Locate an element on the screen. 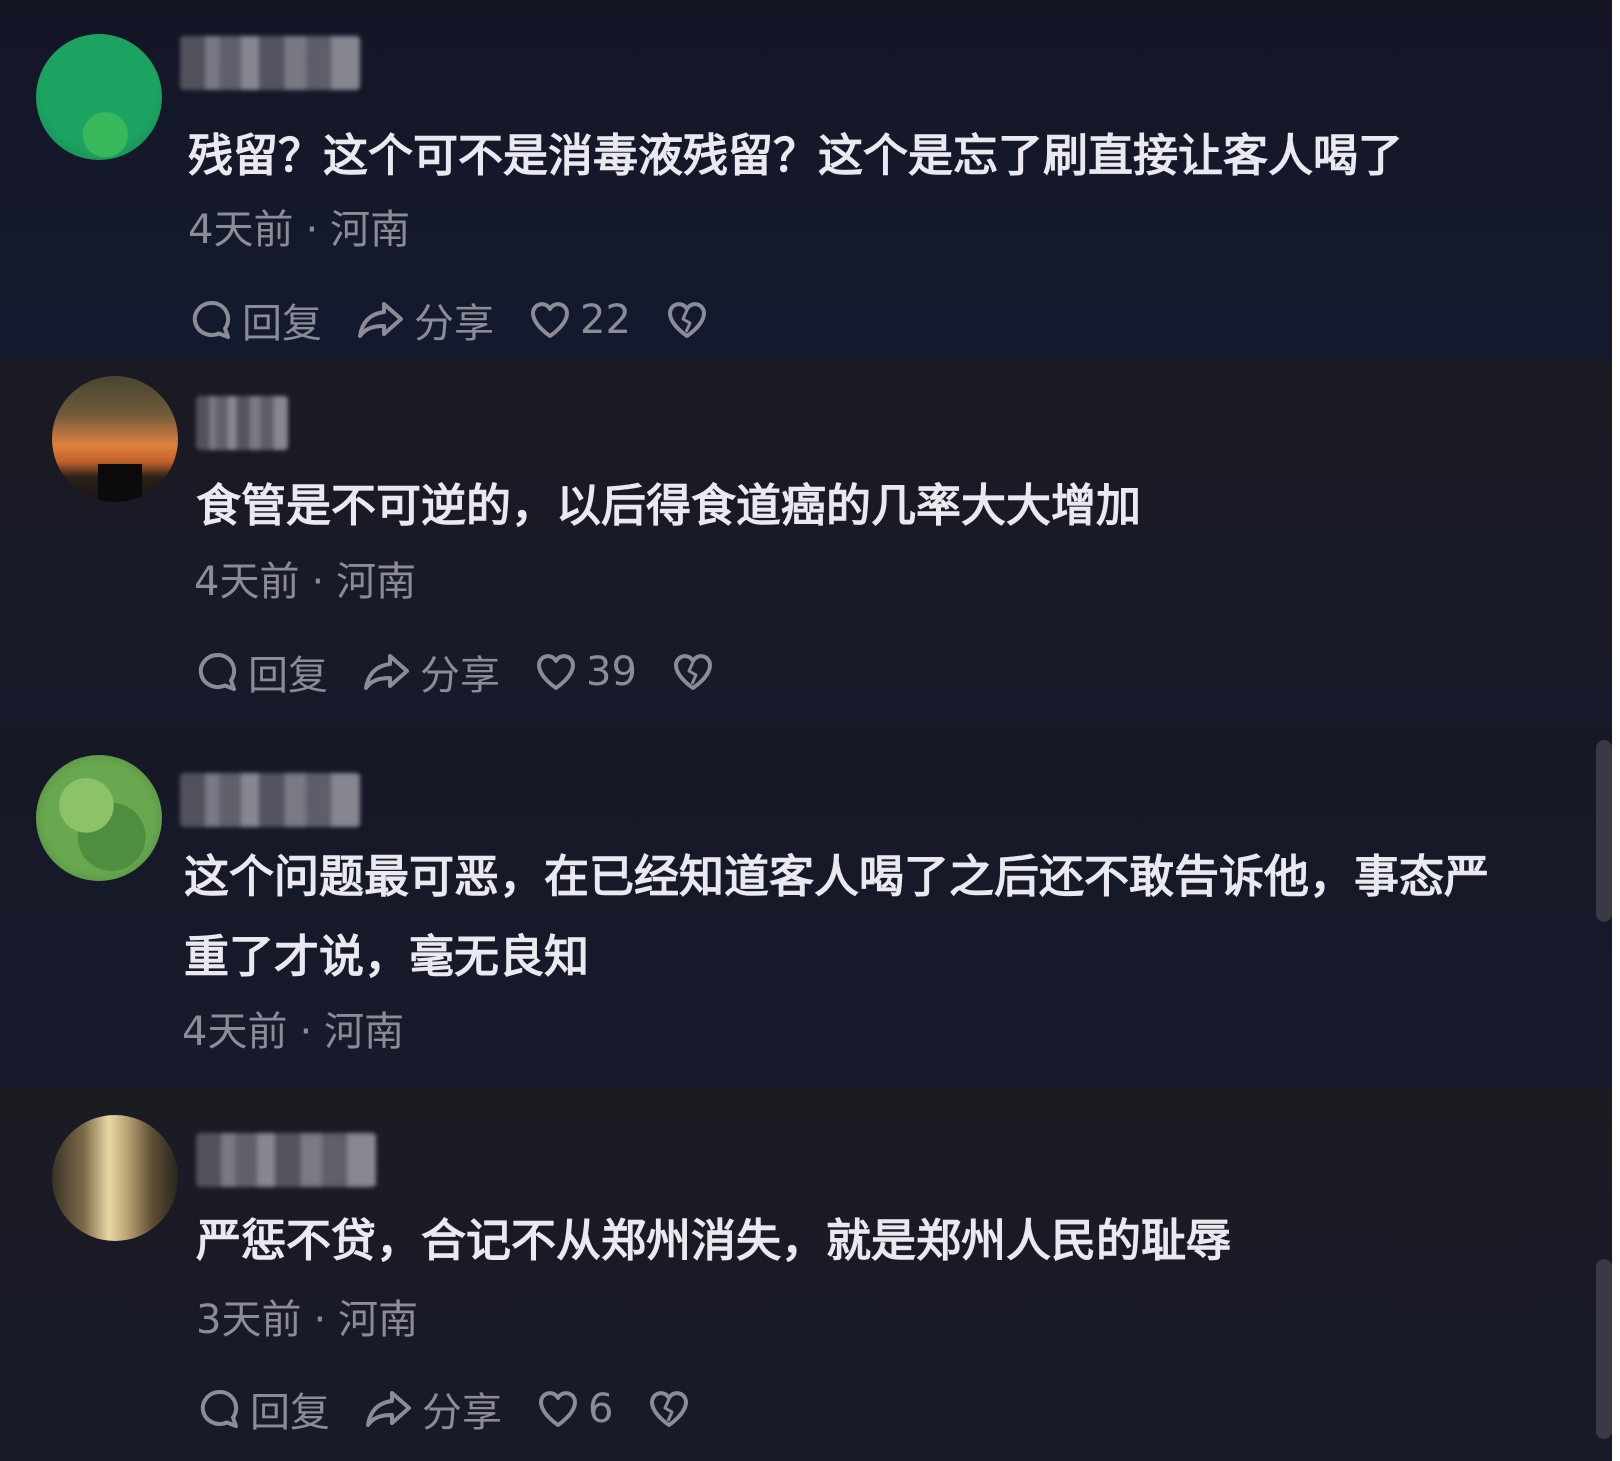 This screenshot has width=1620, height=1461. like-count: 6 is located at coordinates (601, 1409).